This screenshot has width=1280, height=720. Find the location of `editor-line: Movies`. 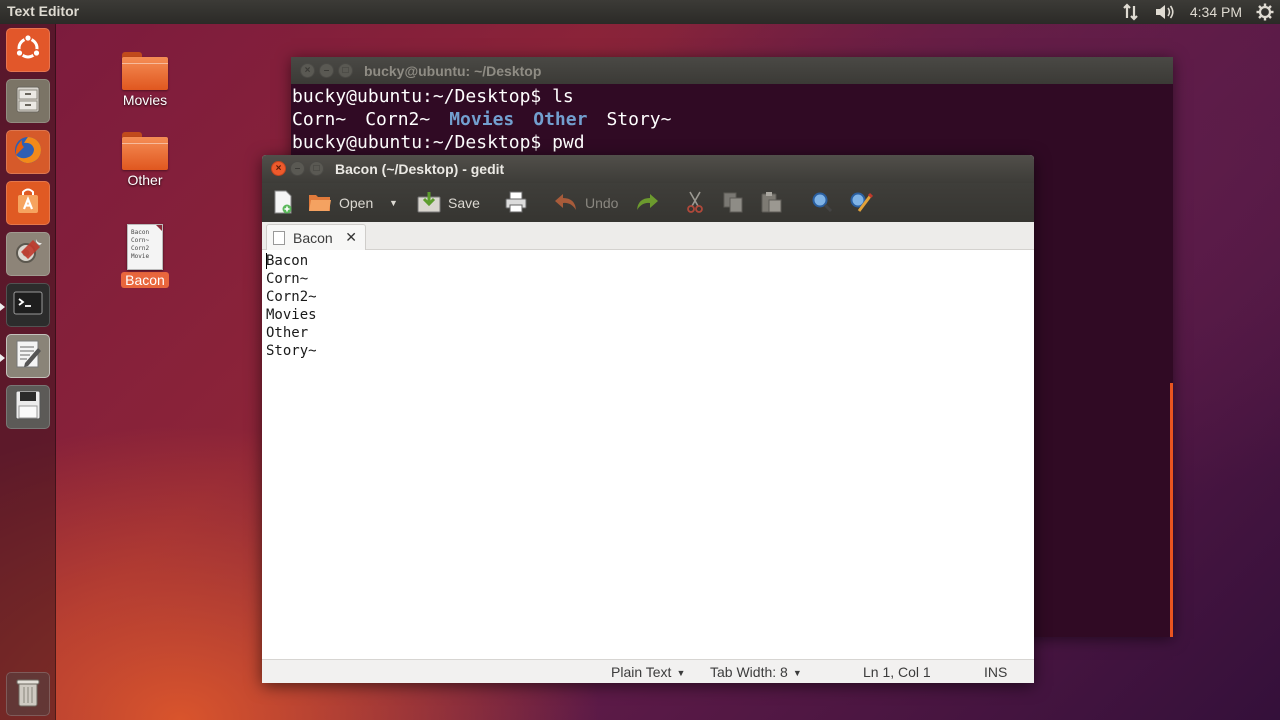

editor-line: Movies is located at coordinates (291, 315).